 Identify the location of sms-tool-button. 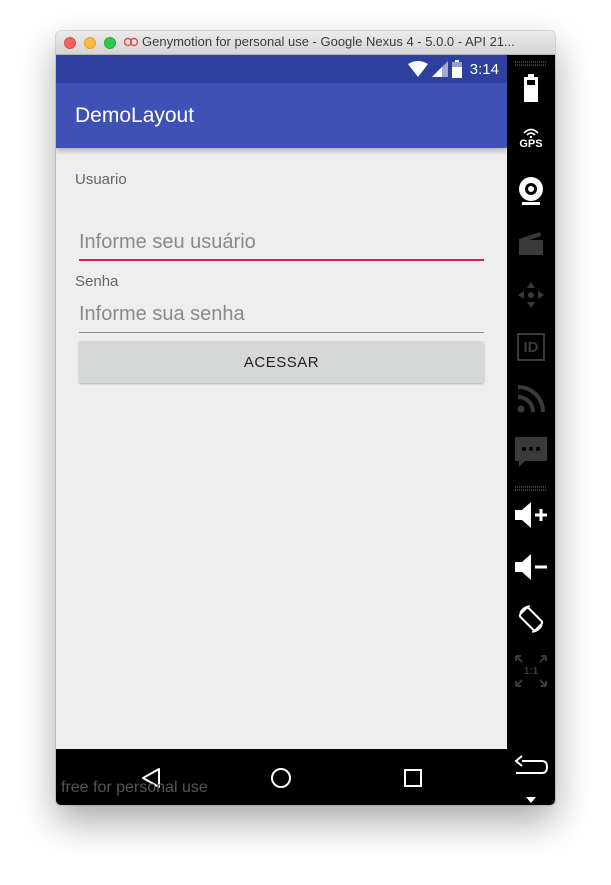
(531, 452).